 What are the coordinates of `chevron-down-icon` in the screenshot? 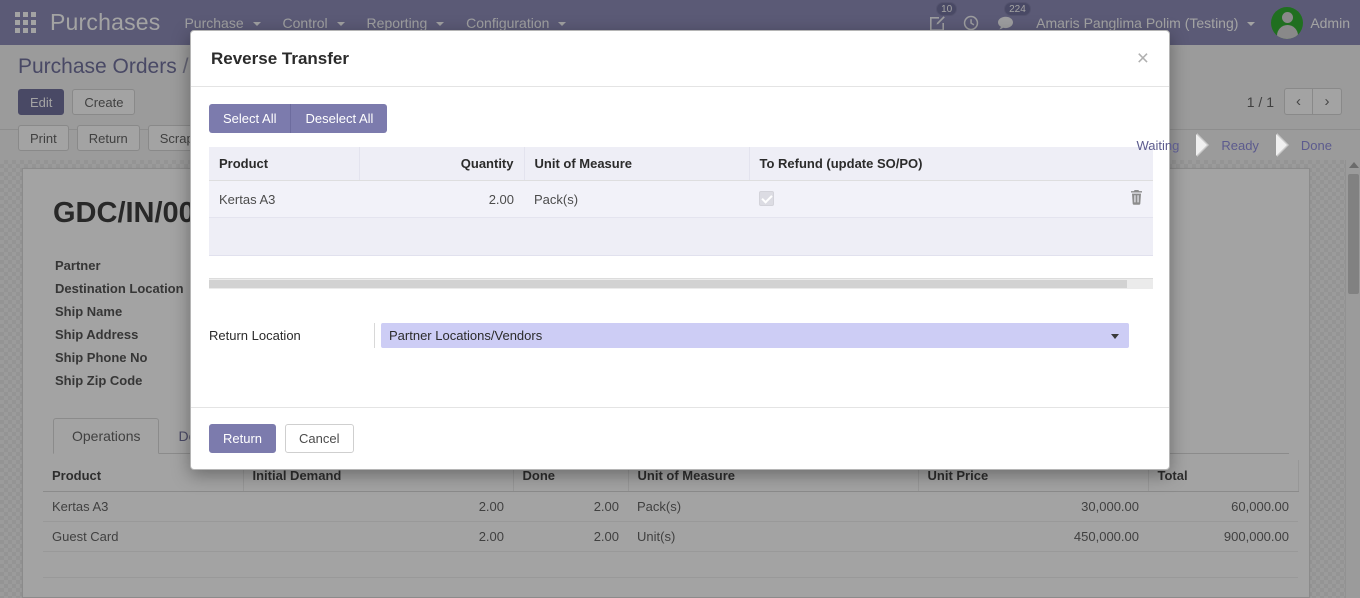 It's located at (1115, 336).